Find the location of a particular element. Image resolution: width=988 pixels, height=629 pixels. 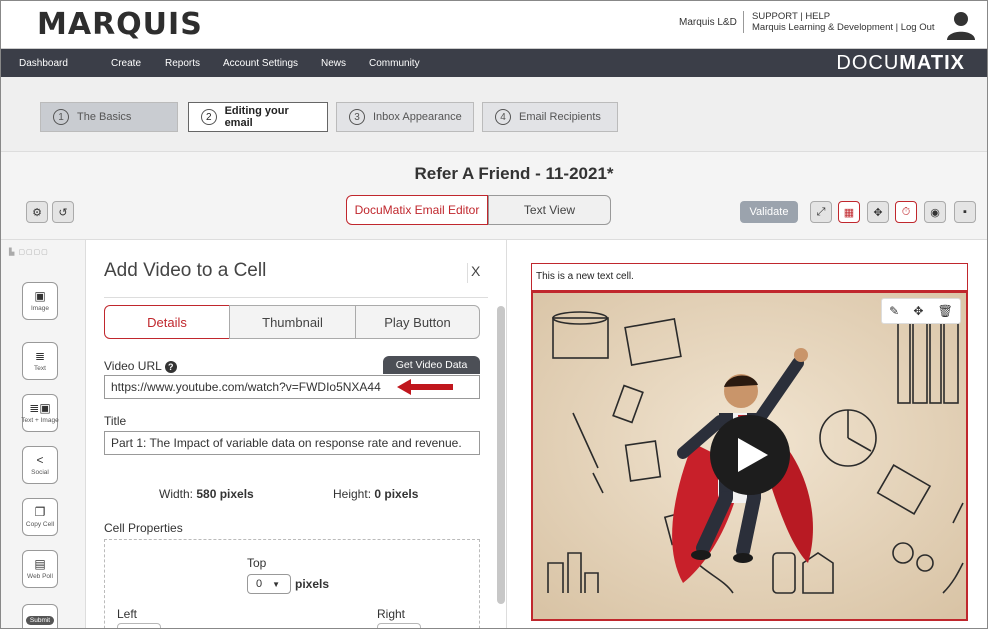

user-avatar-icon is located at coordinates (961, 25).